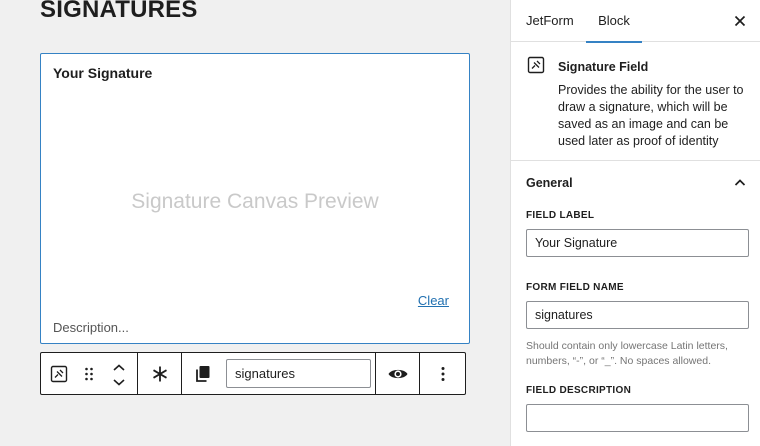  I want to click on toolbar-group-more, so click(442, 373).